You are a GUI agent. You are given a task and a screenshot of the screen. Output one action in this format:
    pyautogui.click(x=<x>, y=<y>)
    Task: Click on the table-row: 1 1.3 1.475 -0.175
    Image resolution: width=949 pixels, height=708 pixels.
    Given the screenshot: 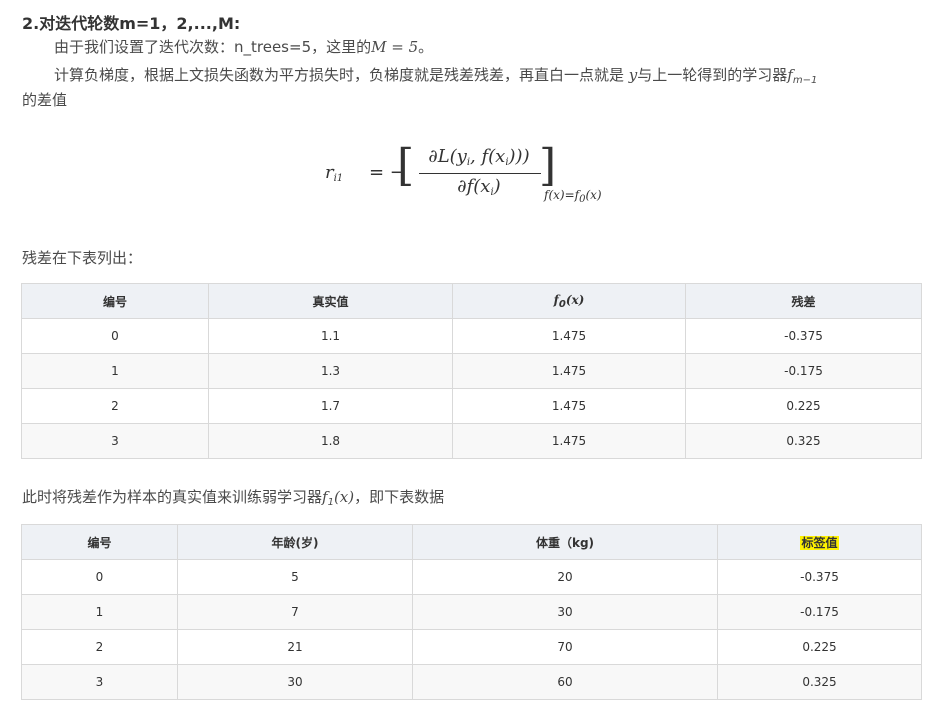 What is the action you would take?
    pyautogui.click(x=471, y=371)
    